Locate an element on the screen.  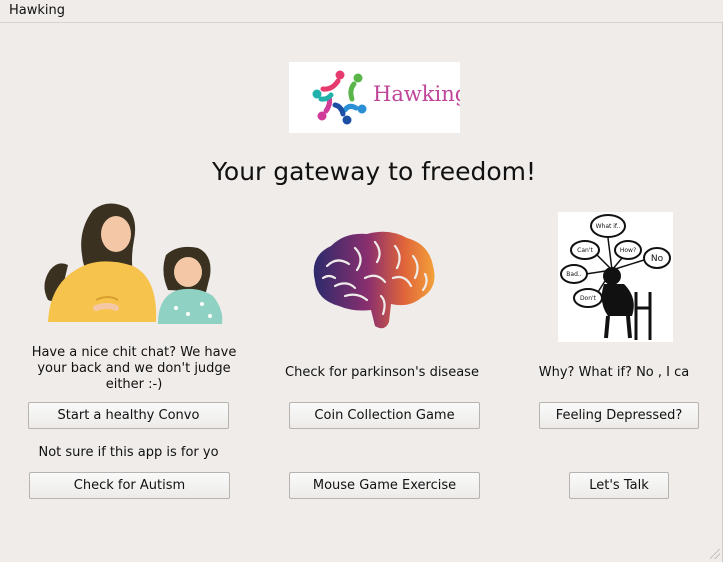
app-menu: Hawking is located at coordinates (37, 10).